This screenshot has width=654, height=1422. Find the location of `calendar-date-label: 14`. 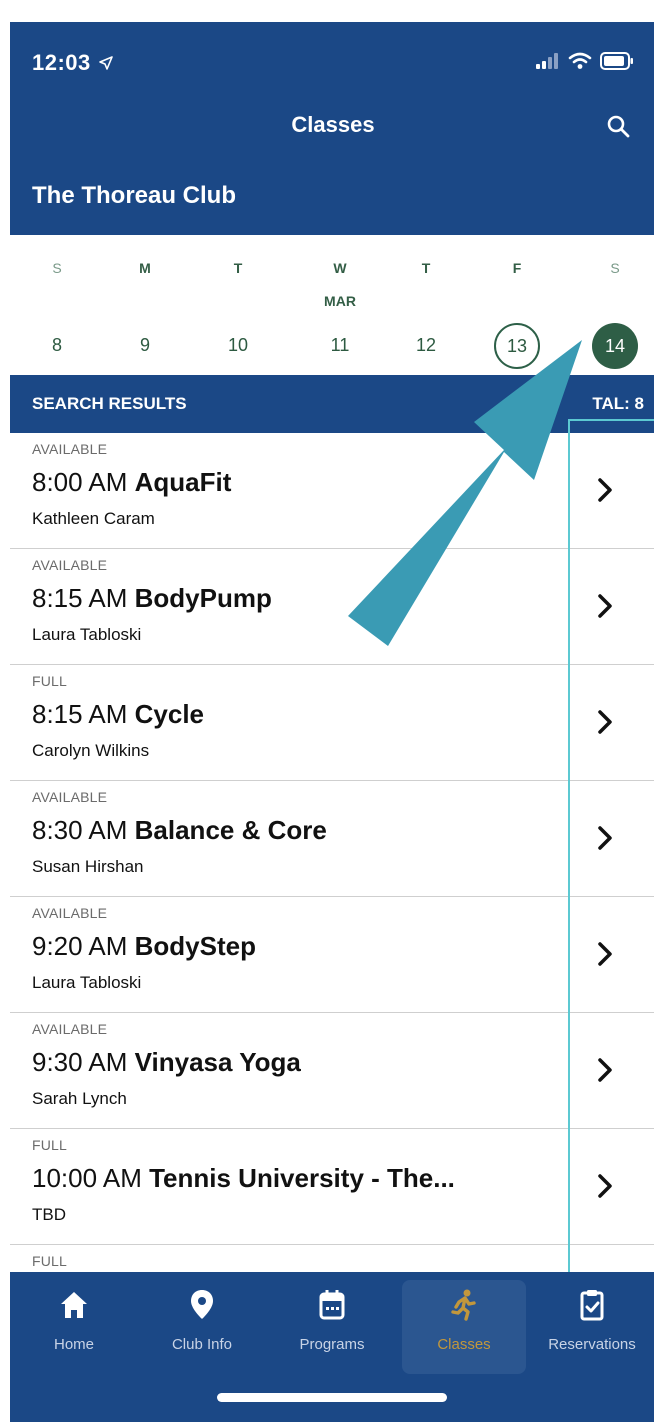

calendar-date-label: 14 is located at coordinates (615, 346).